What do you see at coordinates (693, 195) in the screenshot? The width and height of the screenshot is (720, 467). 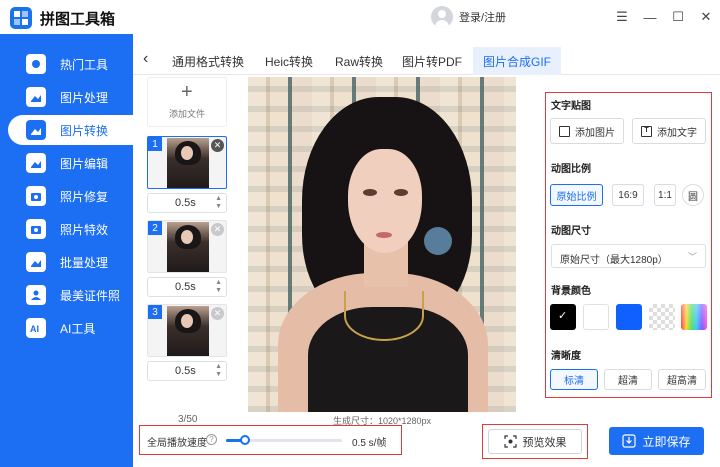 I see `ratio-circle-button: 圆` at bounding box center [693, 195].